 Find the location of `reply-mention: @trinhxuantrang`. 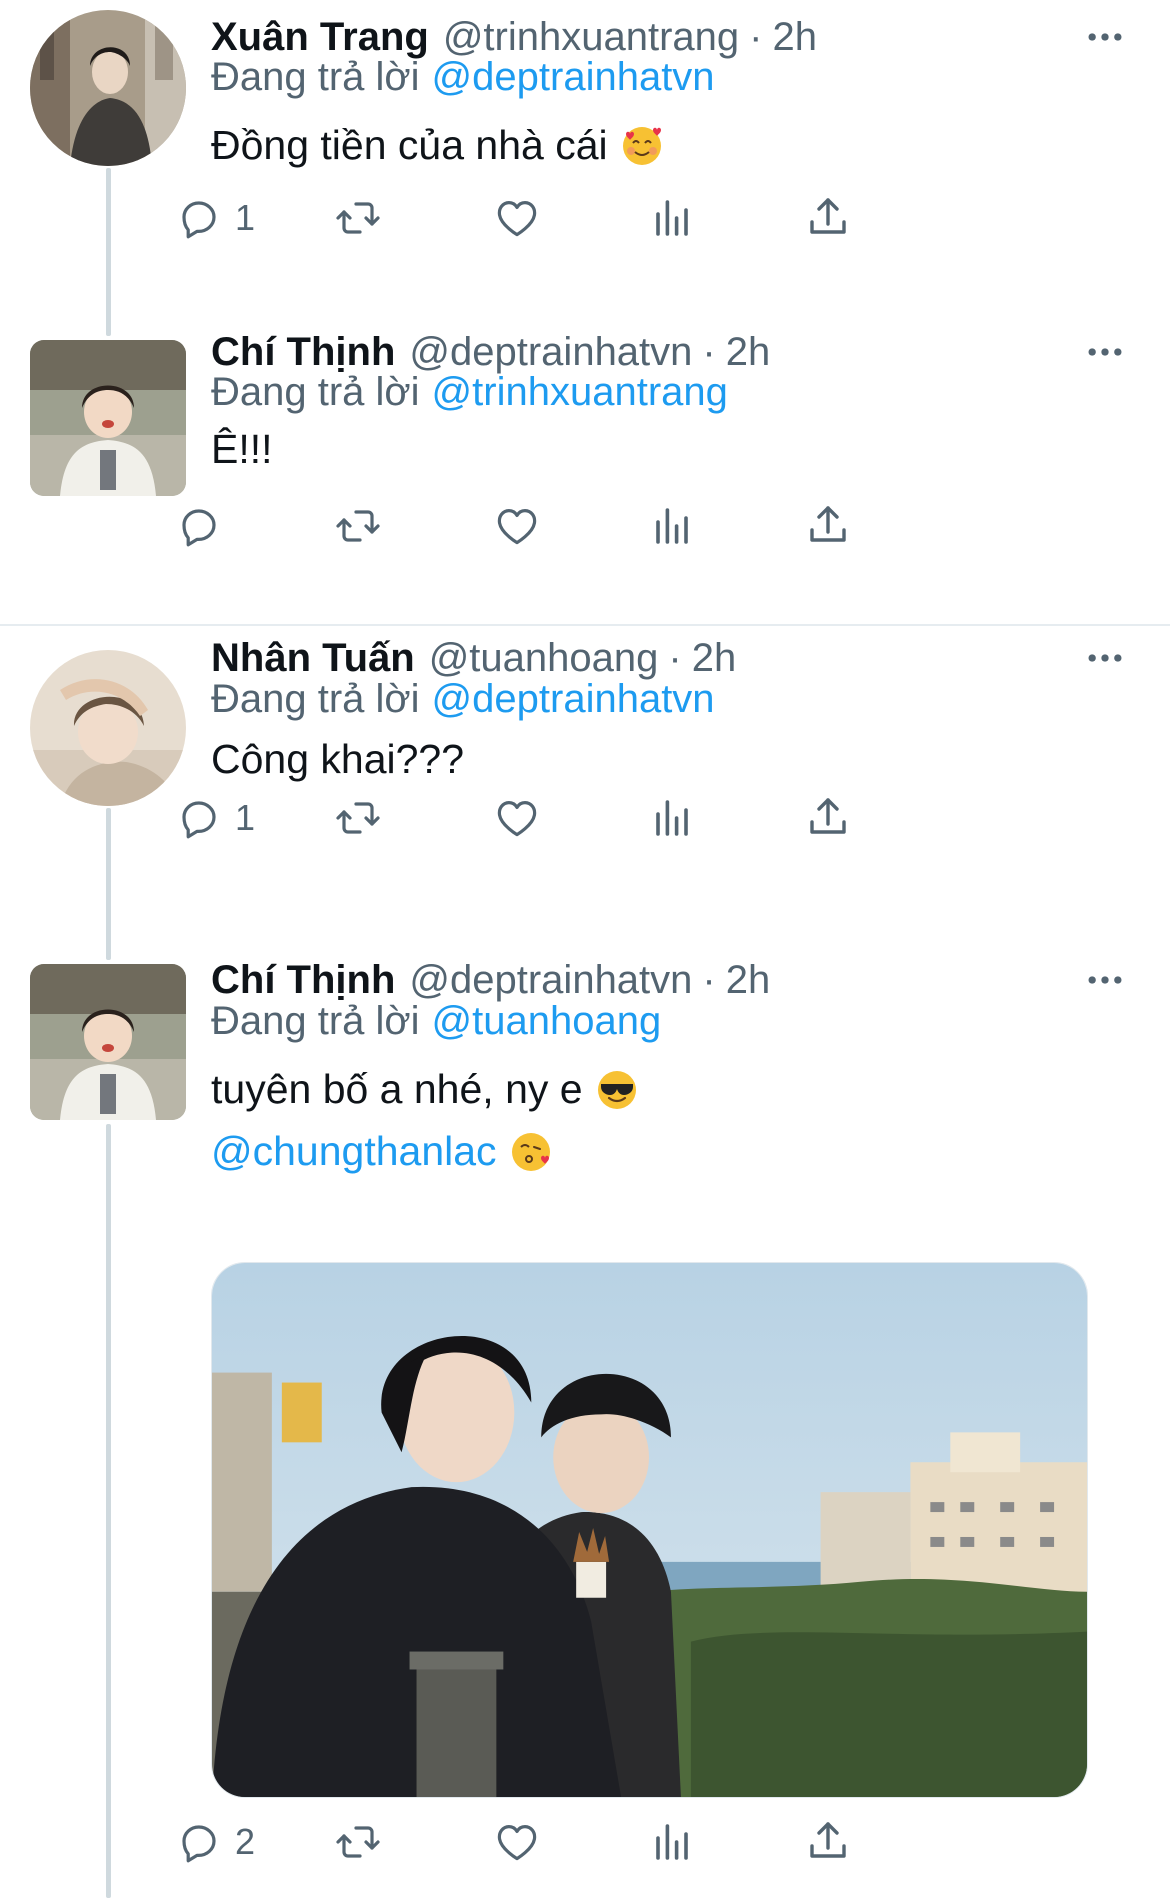

reply-mention: @trinhxuantrang is located at coordinates (580, 392).